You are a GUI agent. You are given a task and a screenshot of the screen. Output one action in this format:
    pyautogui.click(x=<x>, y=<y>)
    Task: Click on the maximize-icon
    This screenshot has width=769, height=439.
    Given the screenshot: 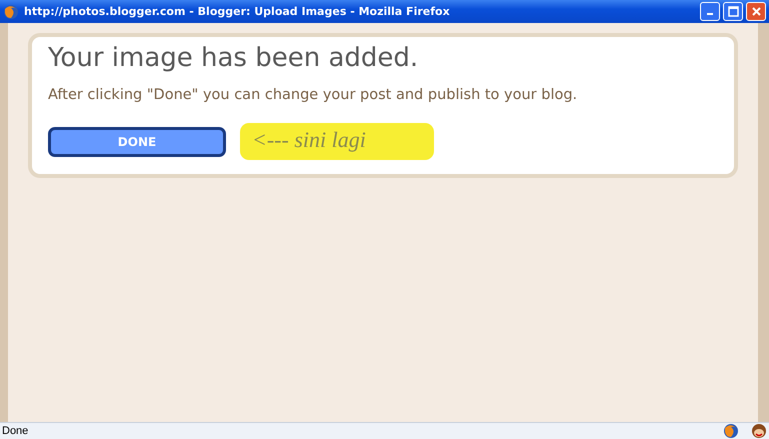 What is the action you would take?
    pyautogui.click(x=733, y=11)
    